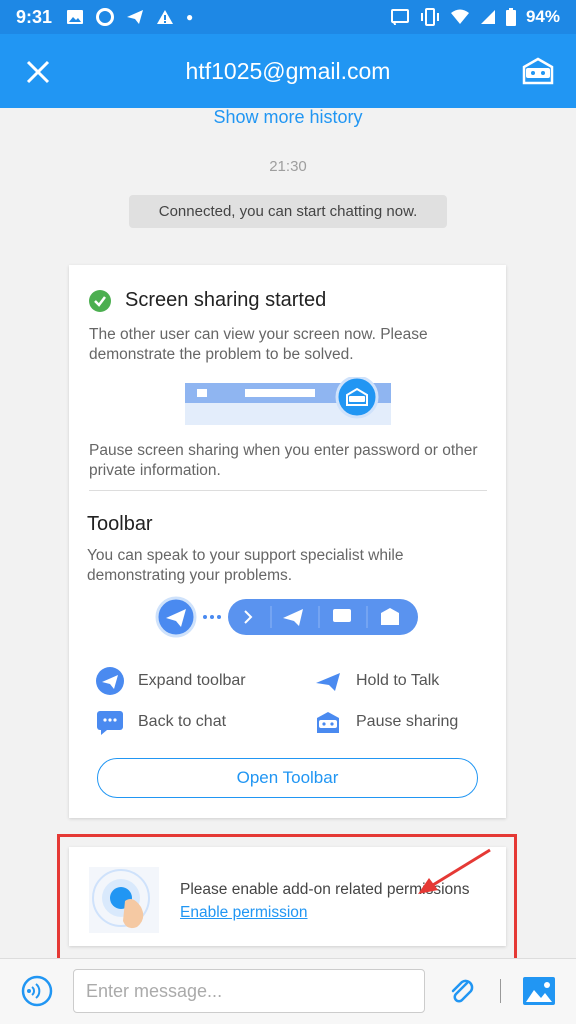  What do you see at coordinates (171, 681) in the screenshot?
I see `legend-expand-toolbar: Expand toolbar` at bounding box center [171, 681].